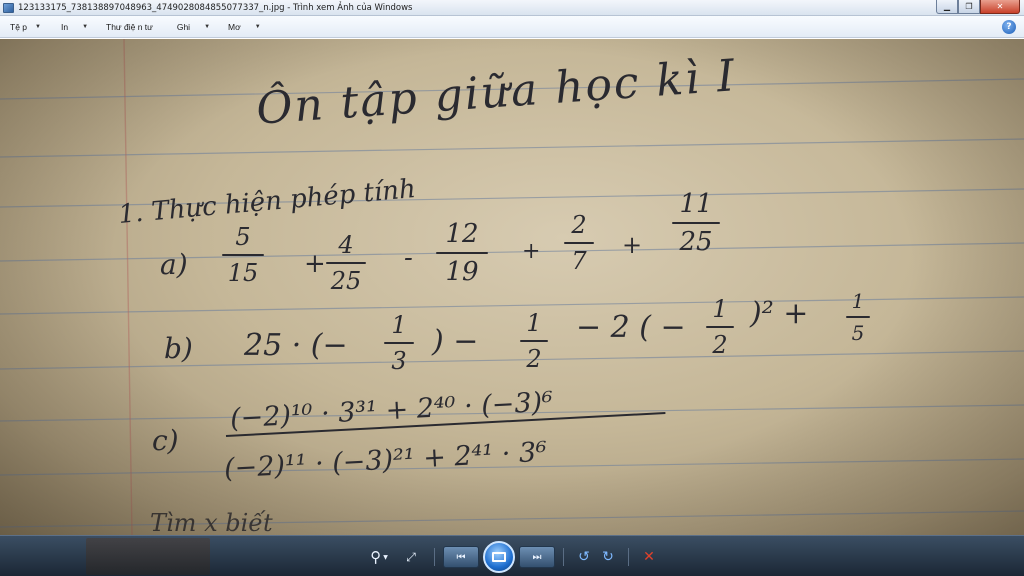 The height and width of the screenshot is (576, 1024). What do you see at coordinates (178, 348) in the screenshot?
I see `exercise-b-label: b)` at bounding box center [178, 348].